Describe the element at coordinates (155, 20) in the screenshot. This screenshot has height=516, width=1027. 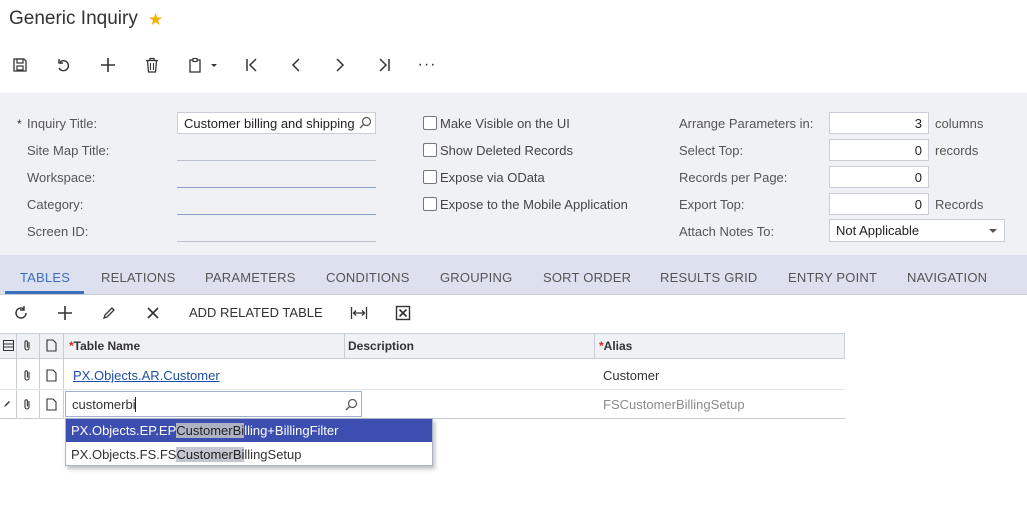
I see `star-icon: ★` at that location.